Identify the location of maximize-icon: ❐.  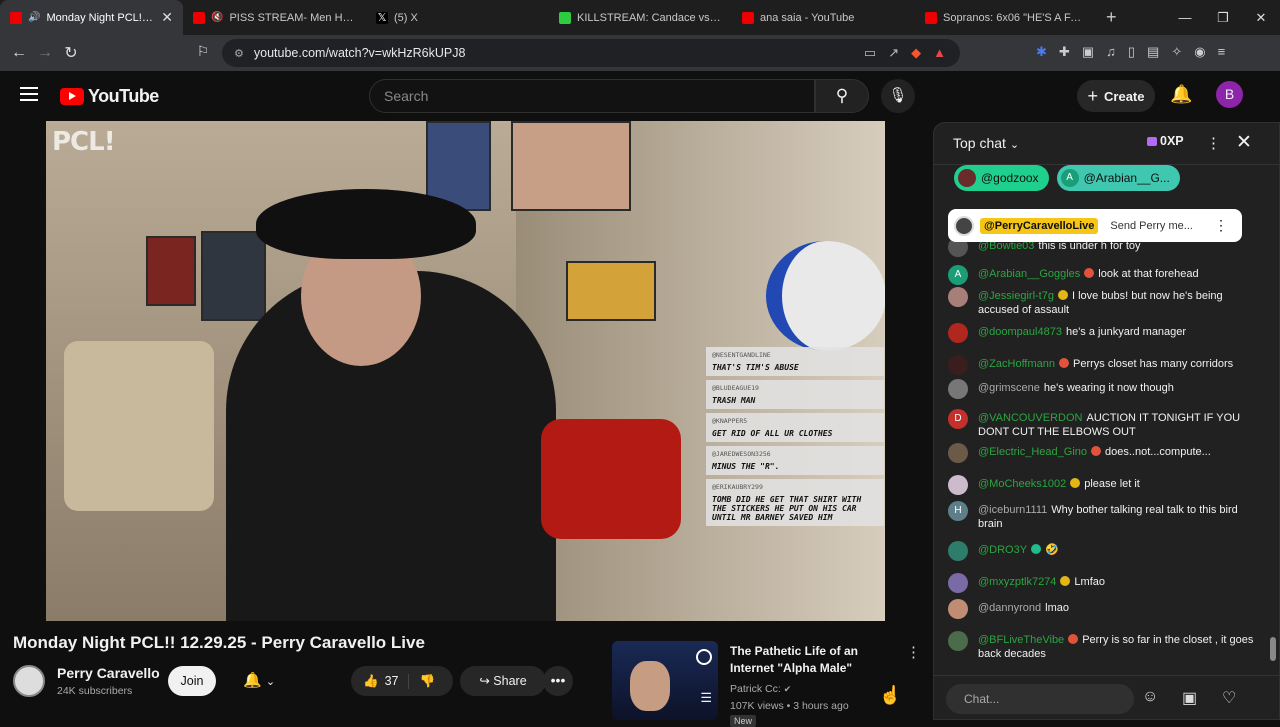
(1223, 17).